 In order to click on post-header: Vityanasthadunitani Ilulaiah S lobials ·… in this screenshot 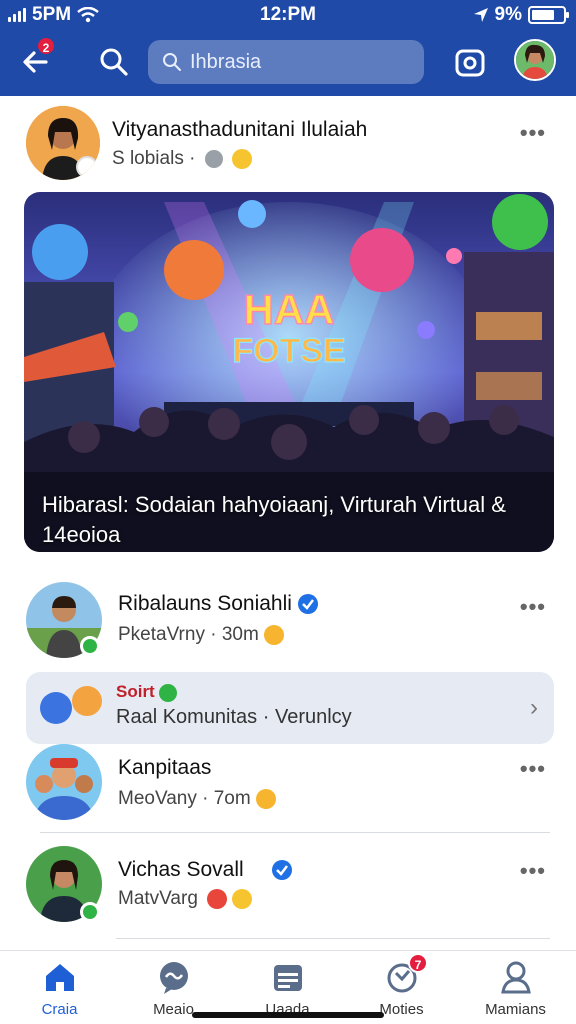, I will do `click(289, 144)`.